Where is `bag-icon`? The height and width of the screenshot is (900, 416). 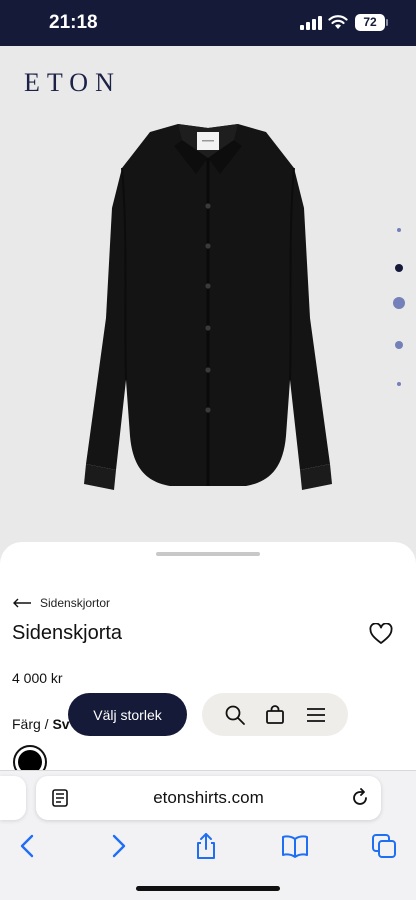 bag-icon is located at coordinates (275, 715).